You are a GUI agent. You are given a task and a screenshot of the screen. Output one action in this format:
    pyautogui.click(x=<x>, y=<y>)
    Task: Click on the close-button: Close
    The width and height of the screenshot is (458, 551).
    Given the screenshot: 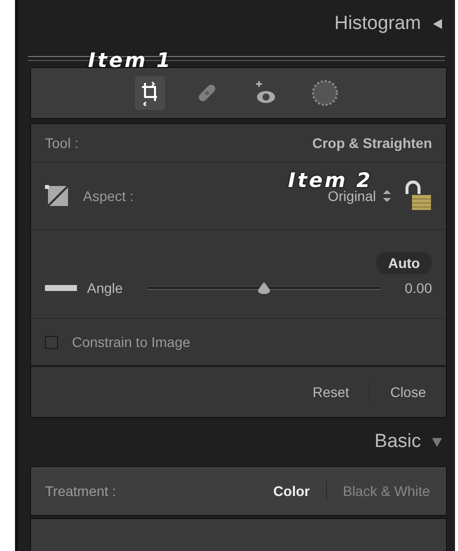 What is the action you would take?
    pyautogui.click(x=408, y=392)
    